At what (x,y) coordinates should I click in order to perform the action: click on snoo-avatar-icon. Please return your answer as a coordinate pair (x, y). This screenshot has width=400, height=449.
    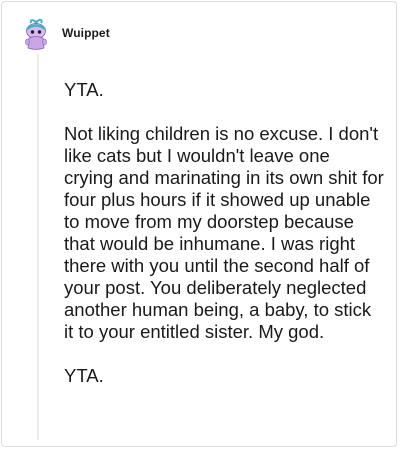
    Looking at the image, I should click on (36, 35).